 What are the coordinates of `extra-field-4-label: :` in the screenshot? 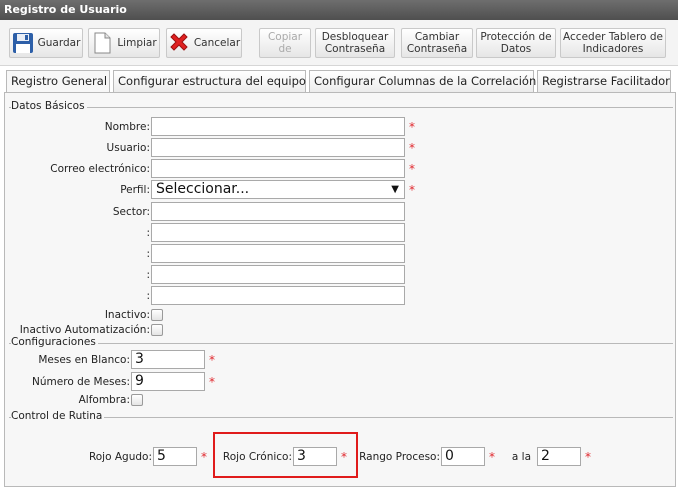 It's located at (148, 296).